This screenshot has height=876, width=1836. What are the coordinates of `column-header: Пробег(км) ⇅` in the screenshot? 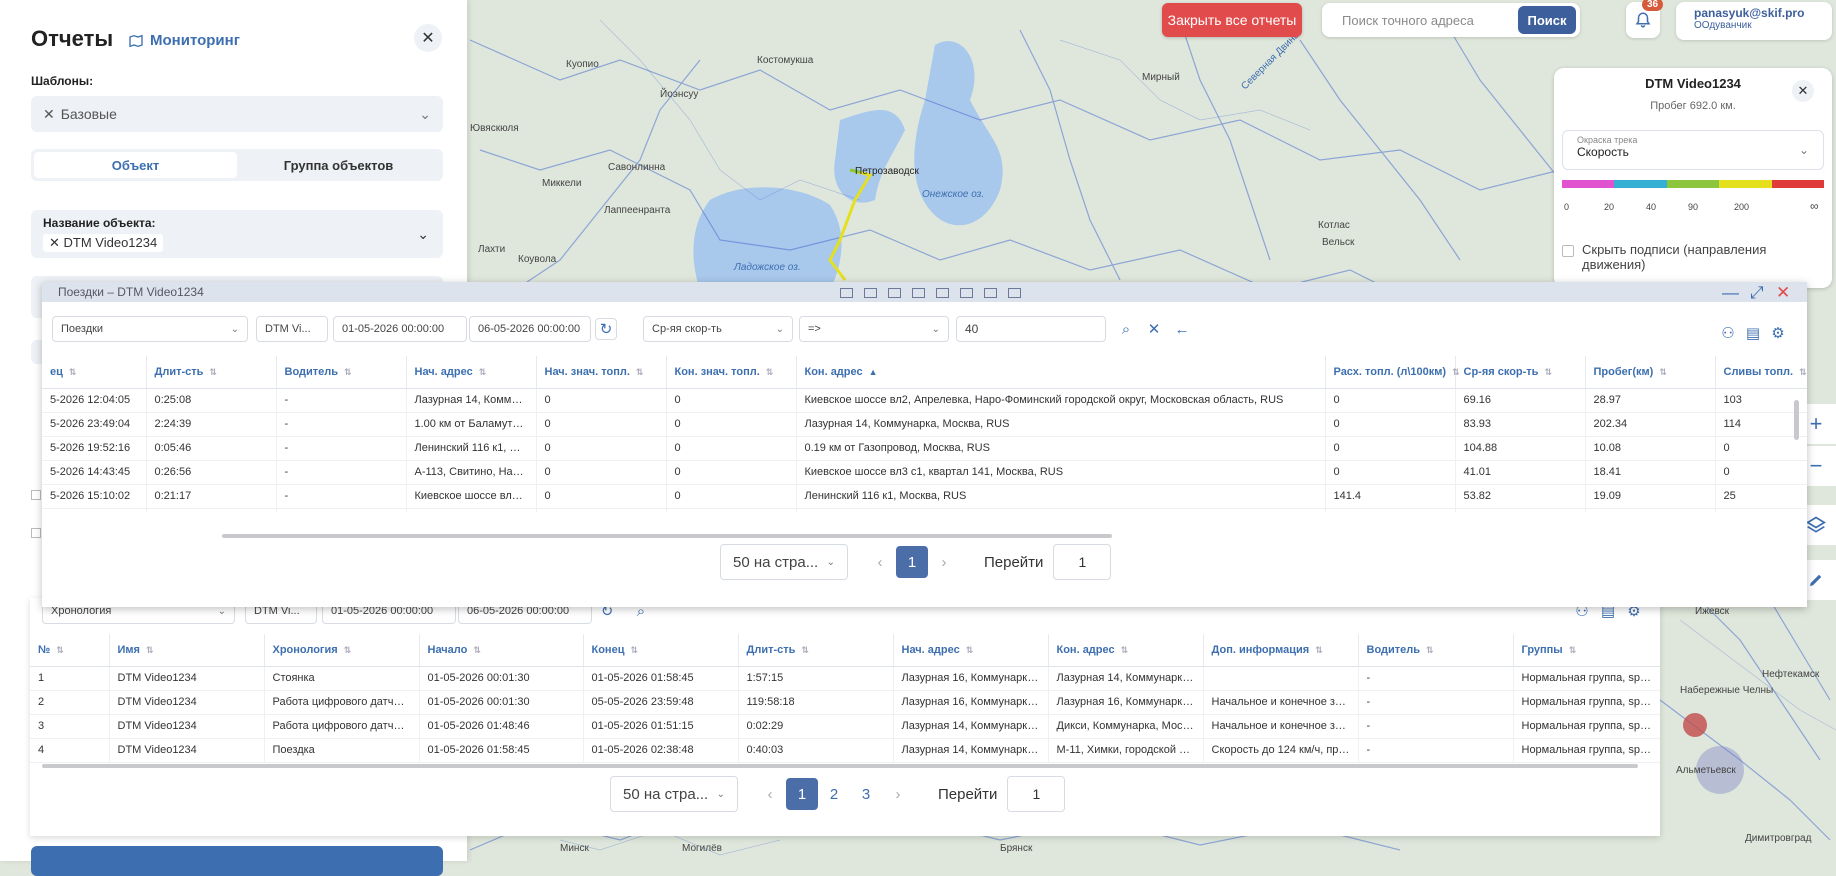 It's located at (1650, 372).